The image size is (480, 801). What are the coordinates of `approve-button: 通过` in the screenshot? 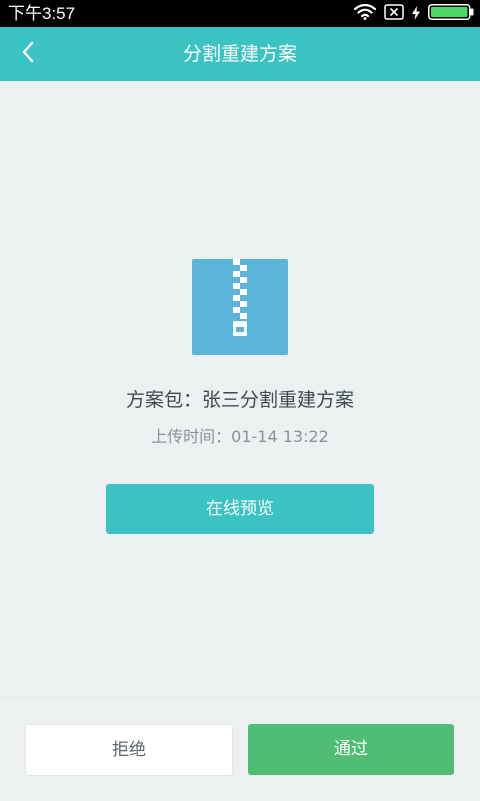 It's located at (351, 749).